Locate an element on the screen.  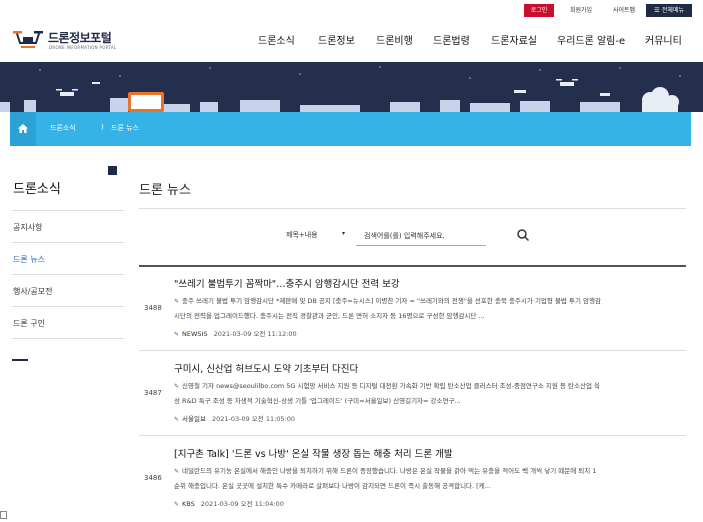
news-source: NEWSIS is located at coordinates (195, 334).